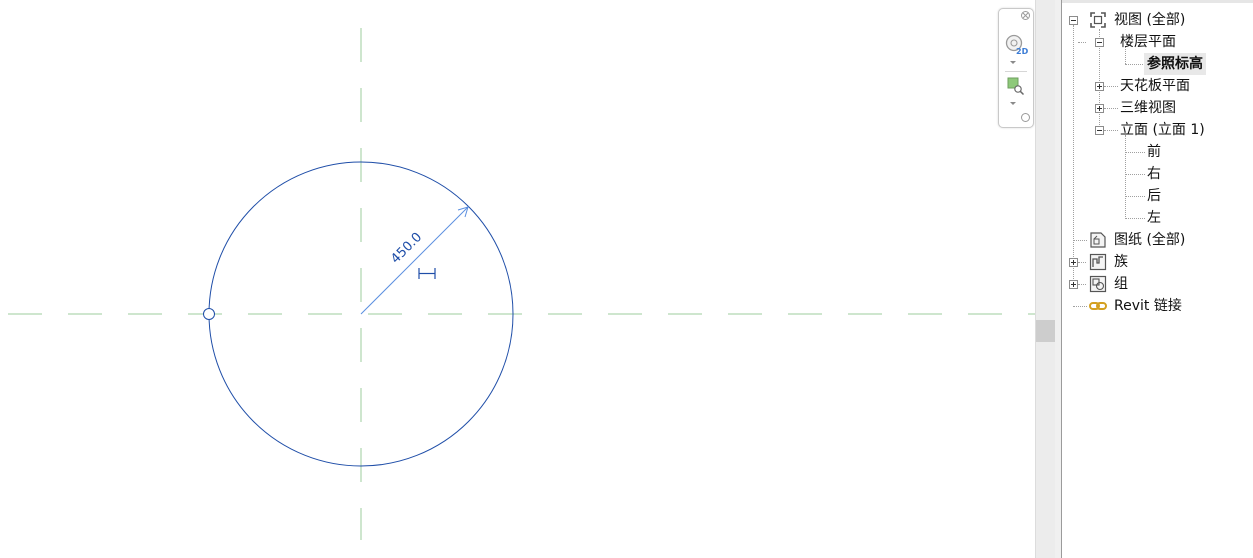  Describe the element at coordinates (1155, 86) in the screenshot. I see `tree-item-label: 天花板平面` at that location.